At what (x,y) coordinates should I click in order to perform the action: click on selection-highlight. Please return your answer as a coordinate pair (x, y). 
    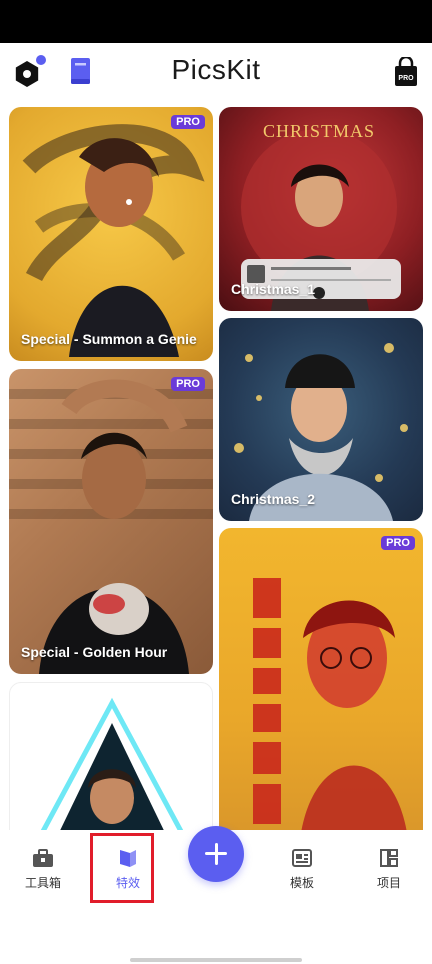
    Looking at the image, I should click on (122, 868).